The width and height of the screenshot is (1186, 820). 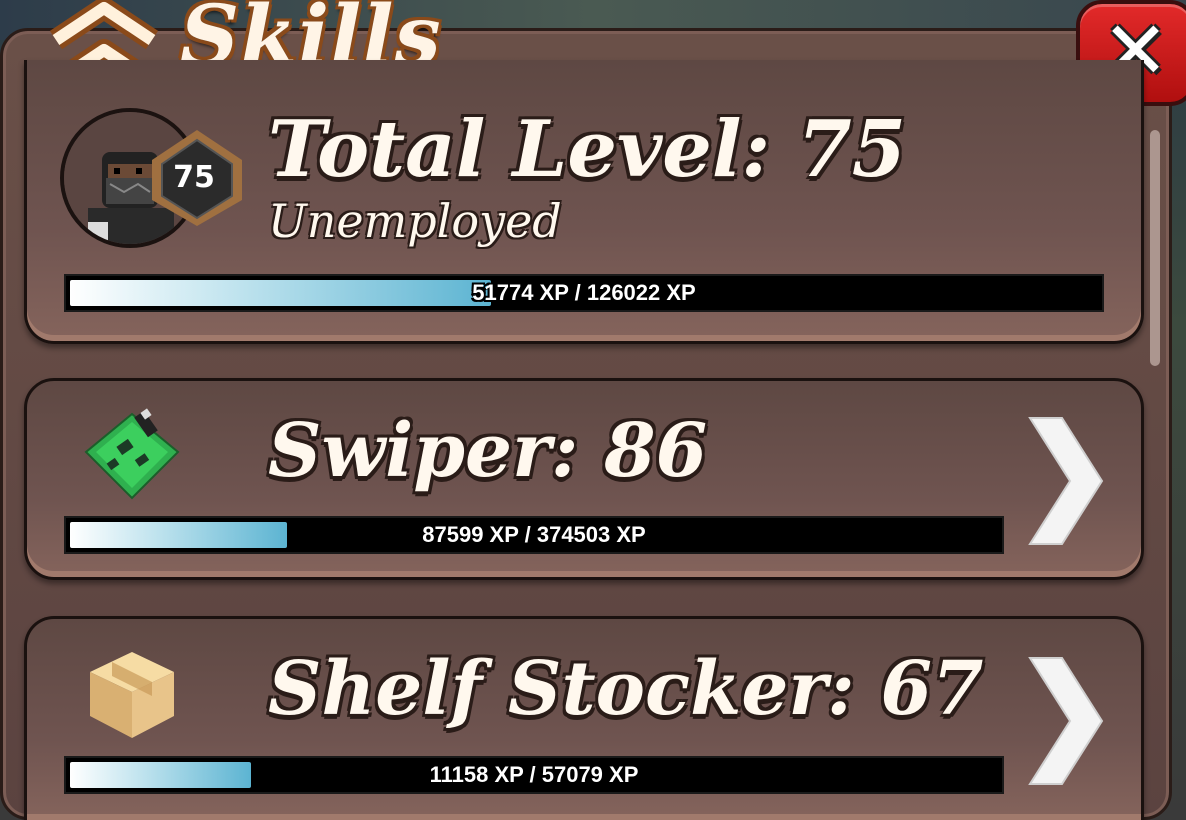 I want to click on total-xp-text: 51774 XP / 126022 XP, so click(x=584, y=292).